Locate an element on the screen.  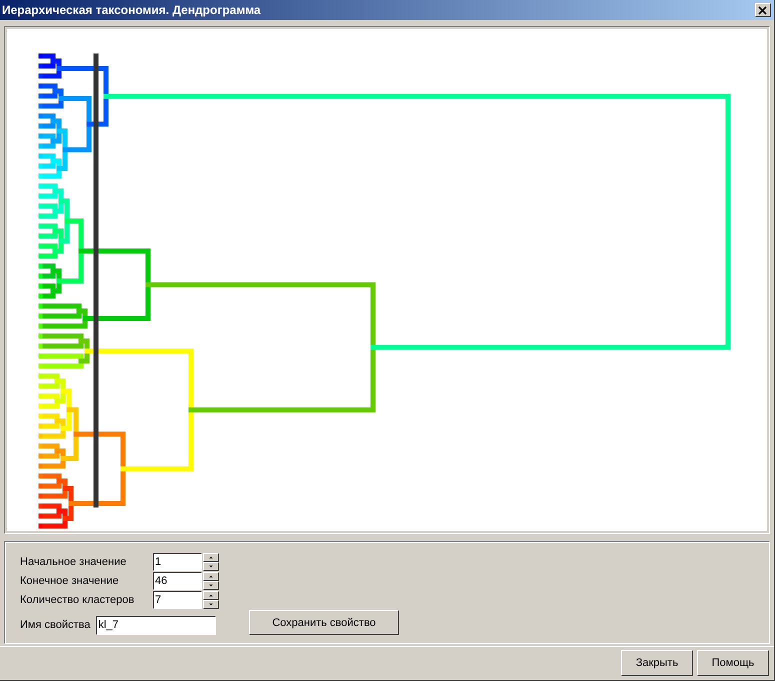
field-label: Количество кластеров is located at coordinates (78, 600).